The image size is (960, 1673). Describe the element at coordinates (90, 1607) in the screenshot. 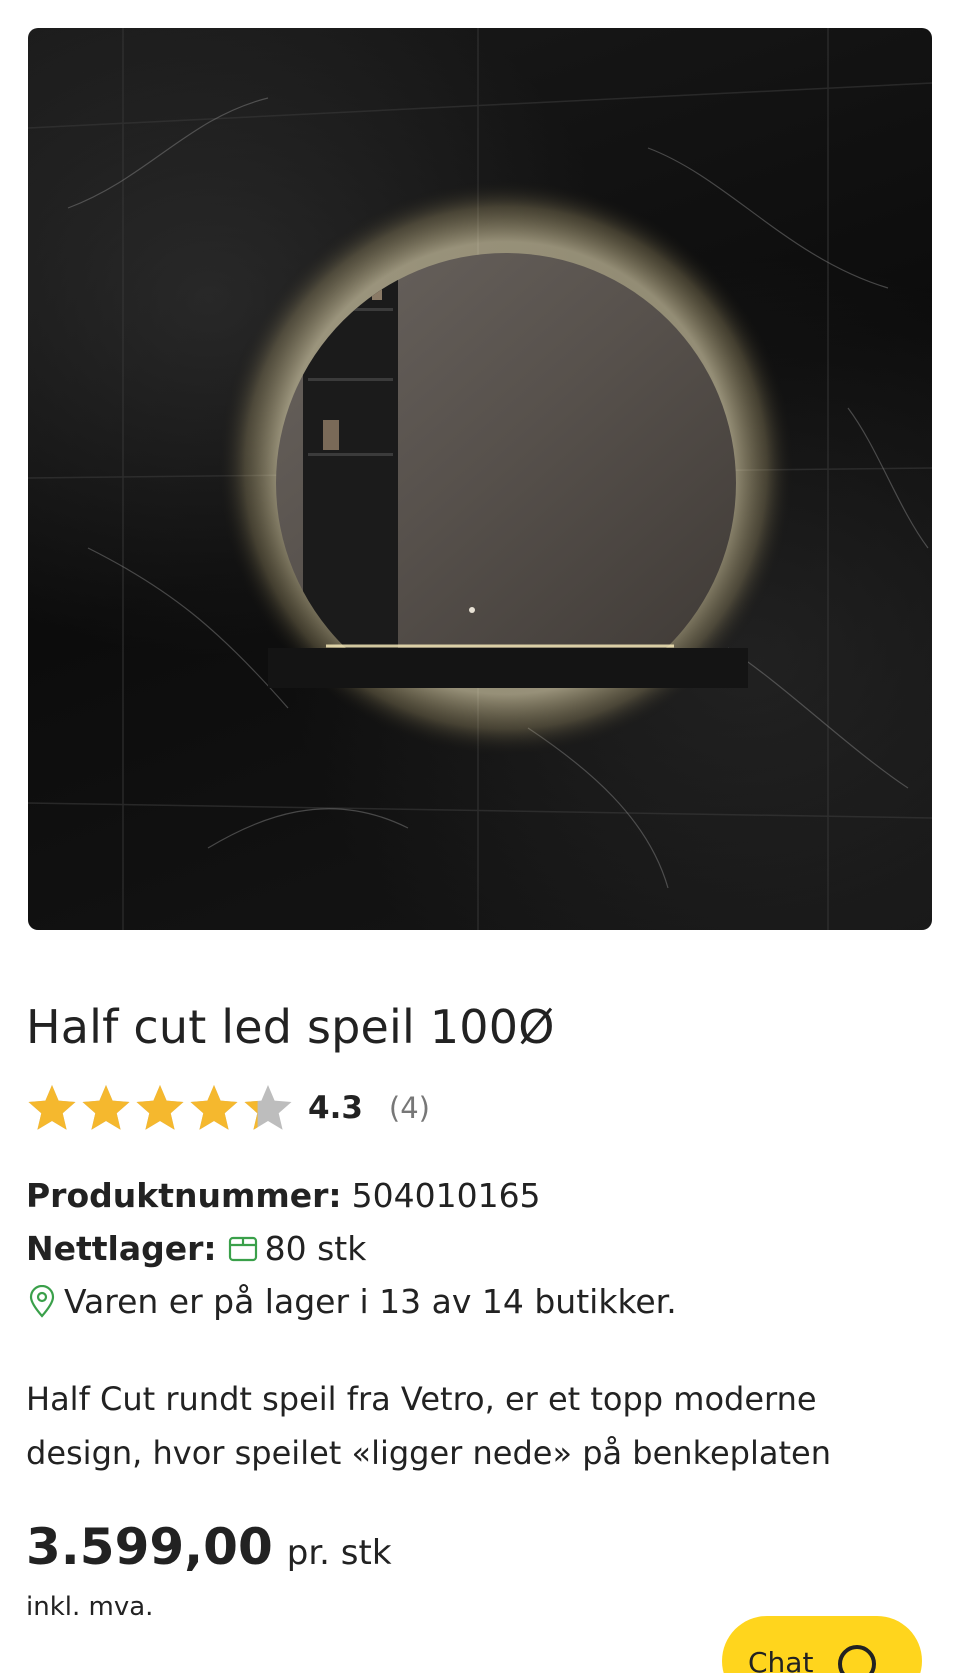

I see `vat-note: inkl. mva.` at that location.